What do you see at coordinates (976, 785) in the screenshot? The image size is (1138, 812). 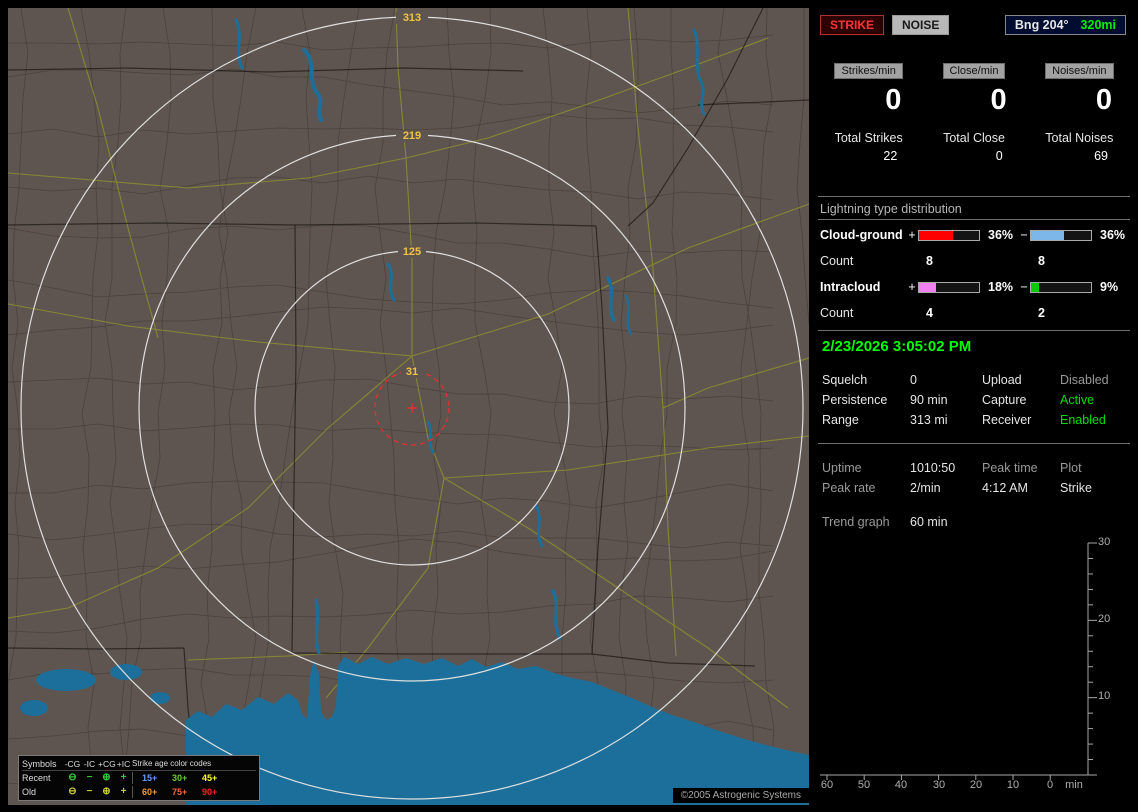 I see `x-tick-20: 20` at bounding box center [976, 785].